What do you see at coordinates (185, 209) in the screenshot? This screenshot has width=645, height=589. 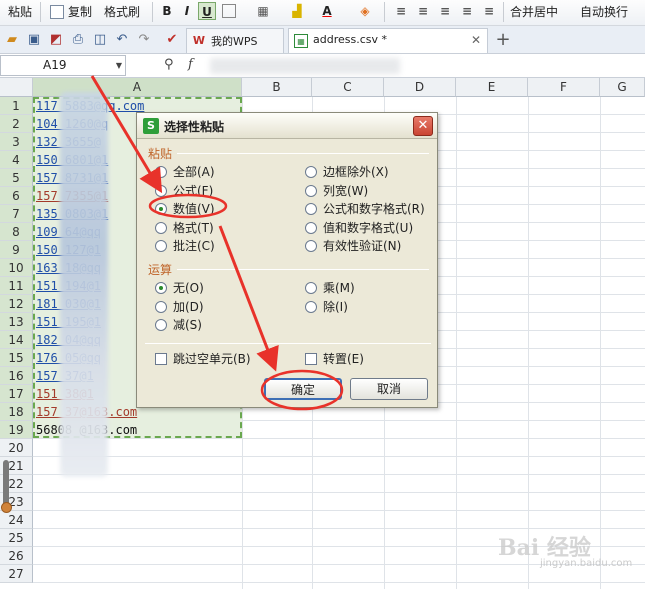 I see `paste-option-paste-left-2: 数值(V)` at bounding box center [185, 209].